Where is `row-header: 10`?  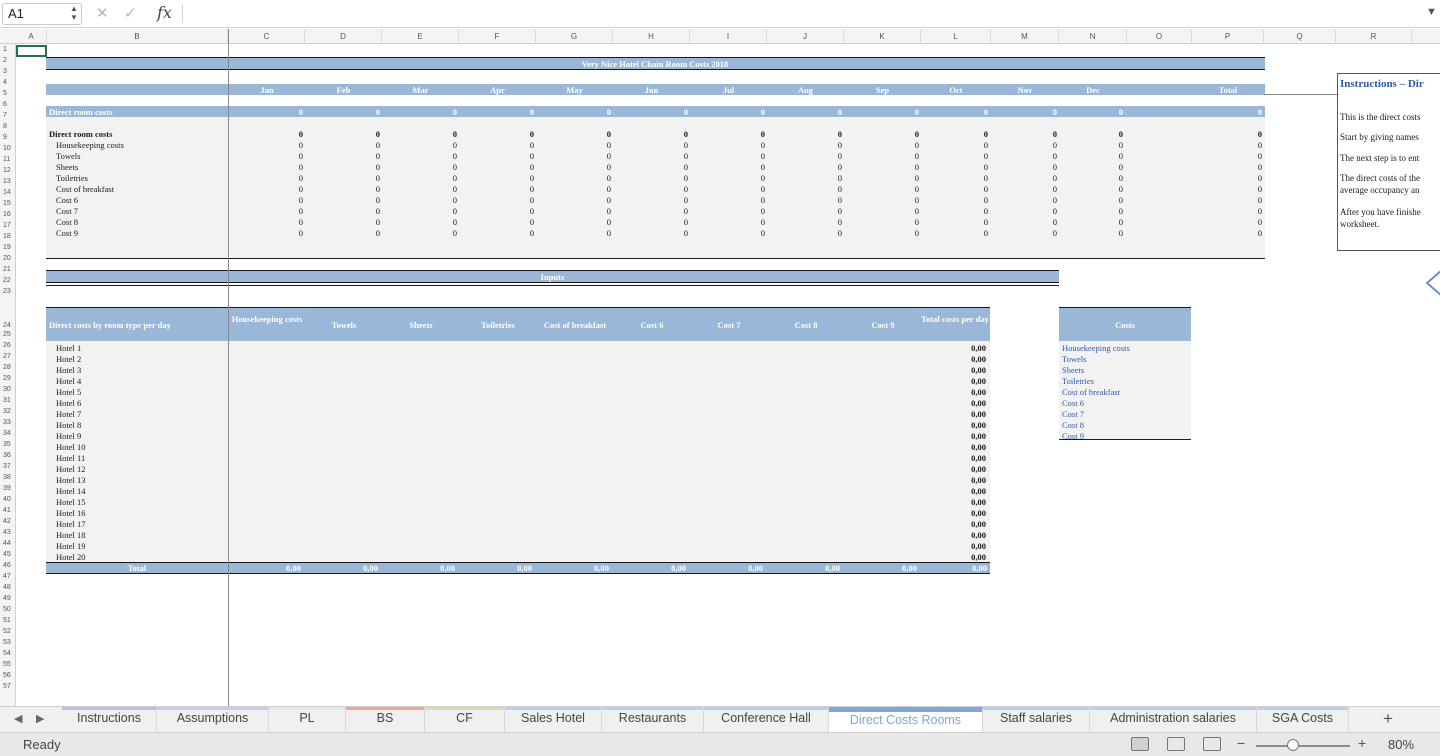
row-header: 10 is located at coordinates (8, 148).